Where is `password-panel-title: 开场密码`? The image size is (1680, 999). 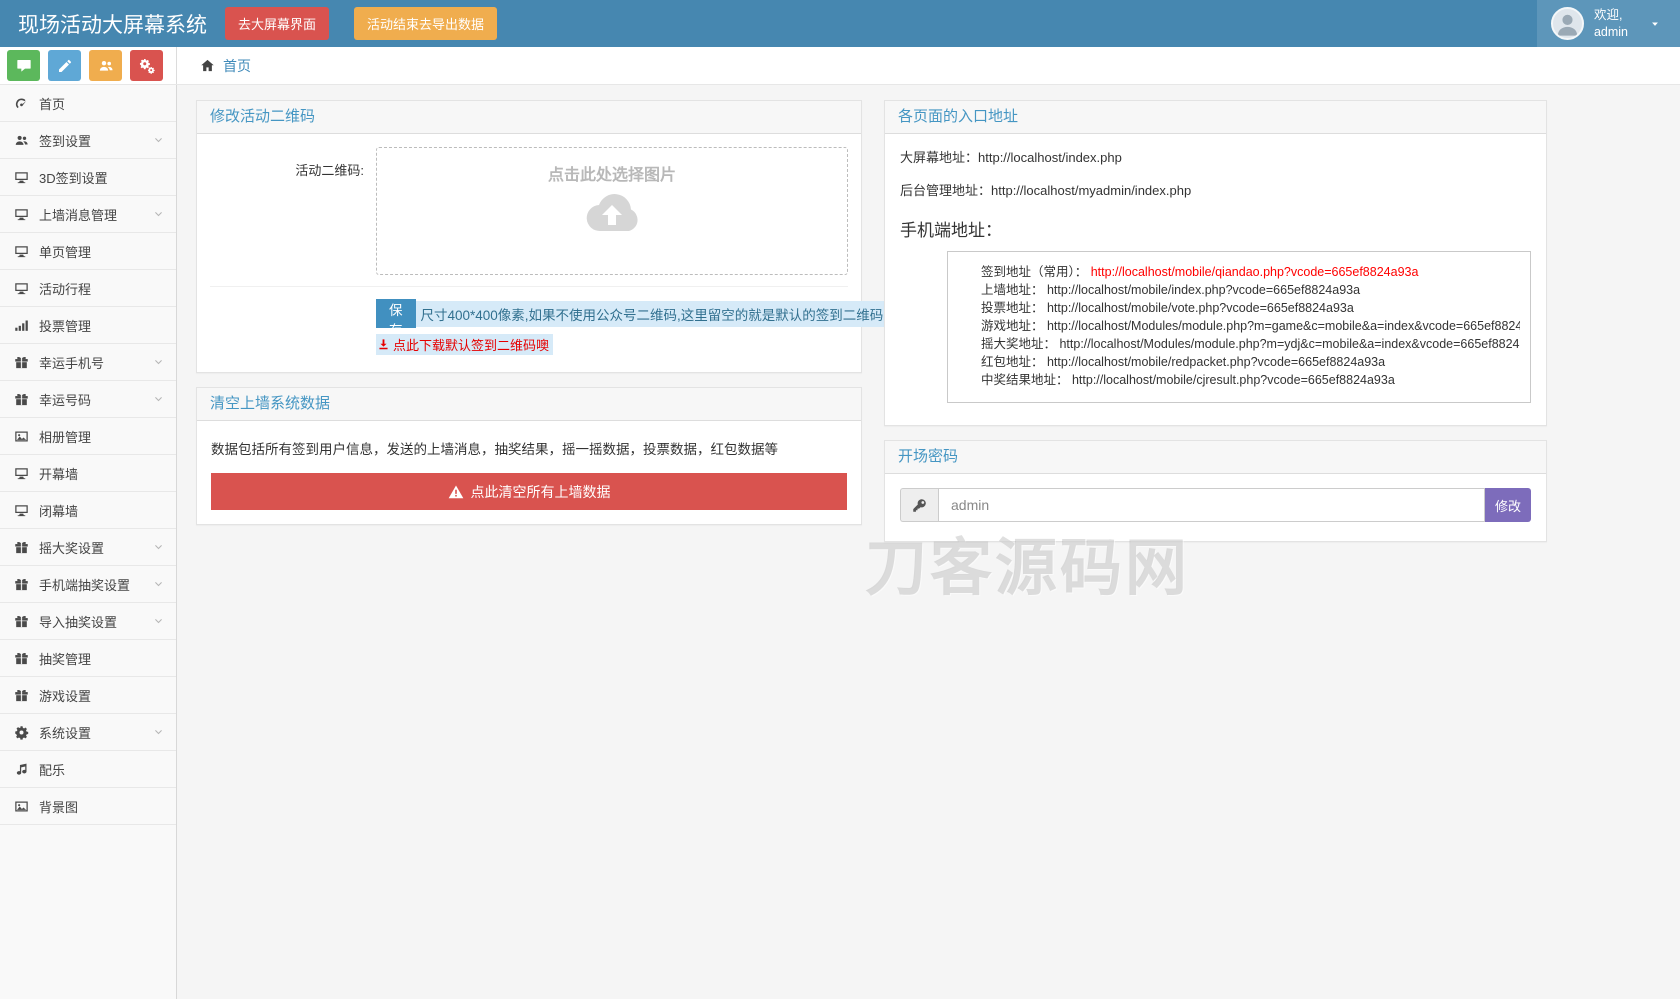 password-panel-title: 开场密码 is located at coordinates (1215, 457).